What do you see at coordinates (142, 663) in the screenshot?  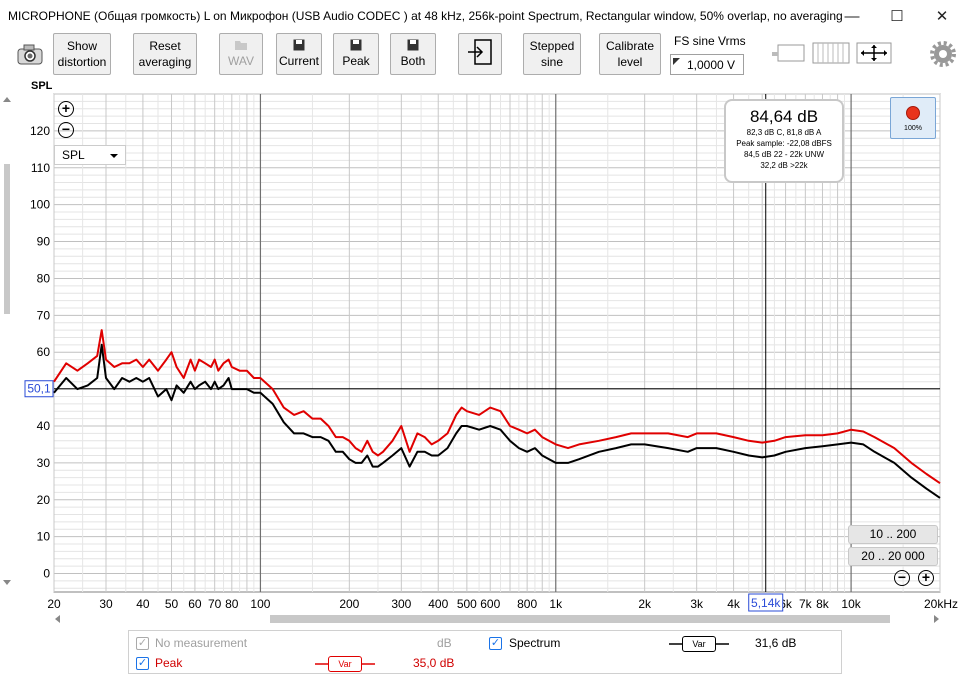 I see `peak-checkbox: ✓` at bounding box center [142, 663].